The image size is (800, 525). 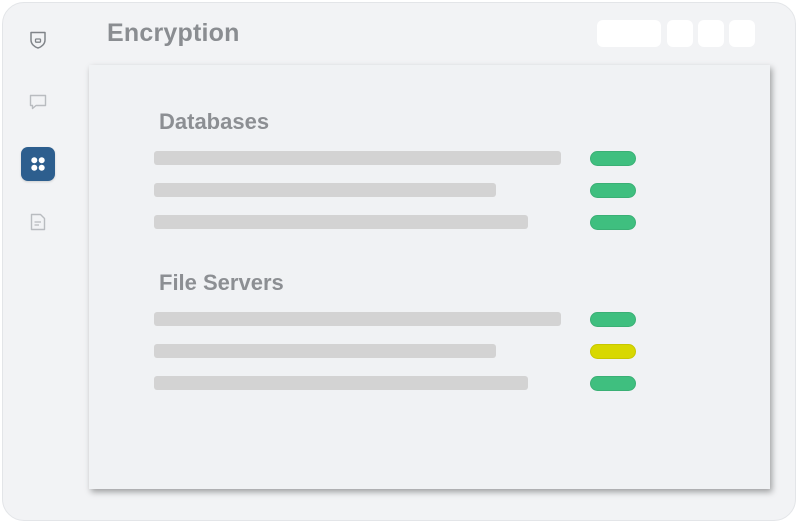 I want to click on database-row-2-status, so click(x=613, y=190).